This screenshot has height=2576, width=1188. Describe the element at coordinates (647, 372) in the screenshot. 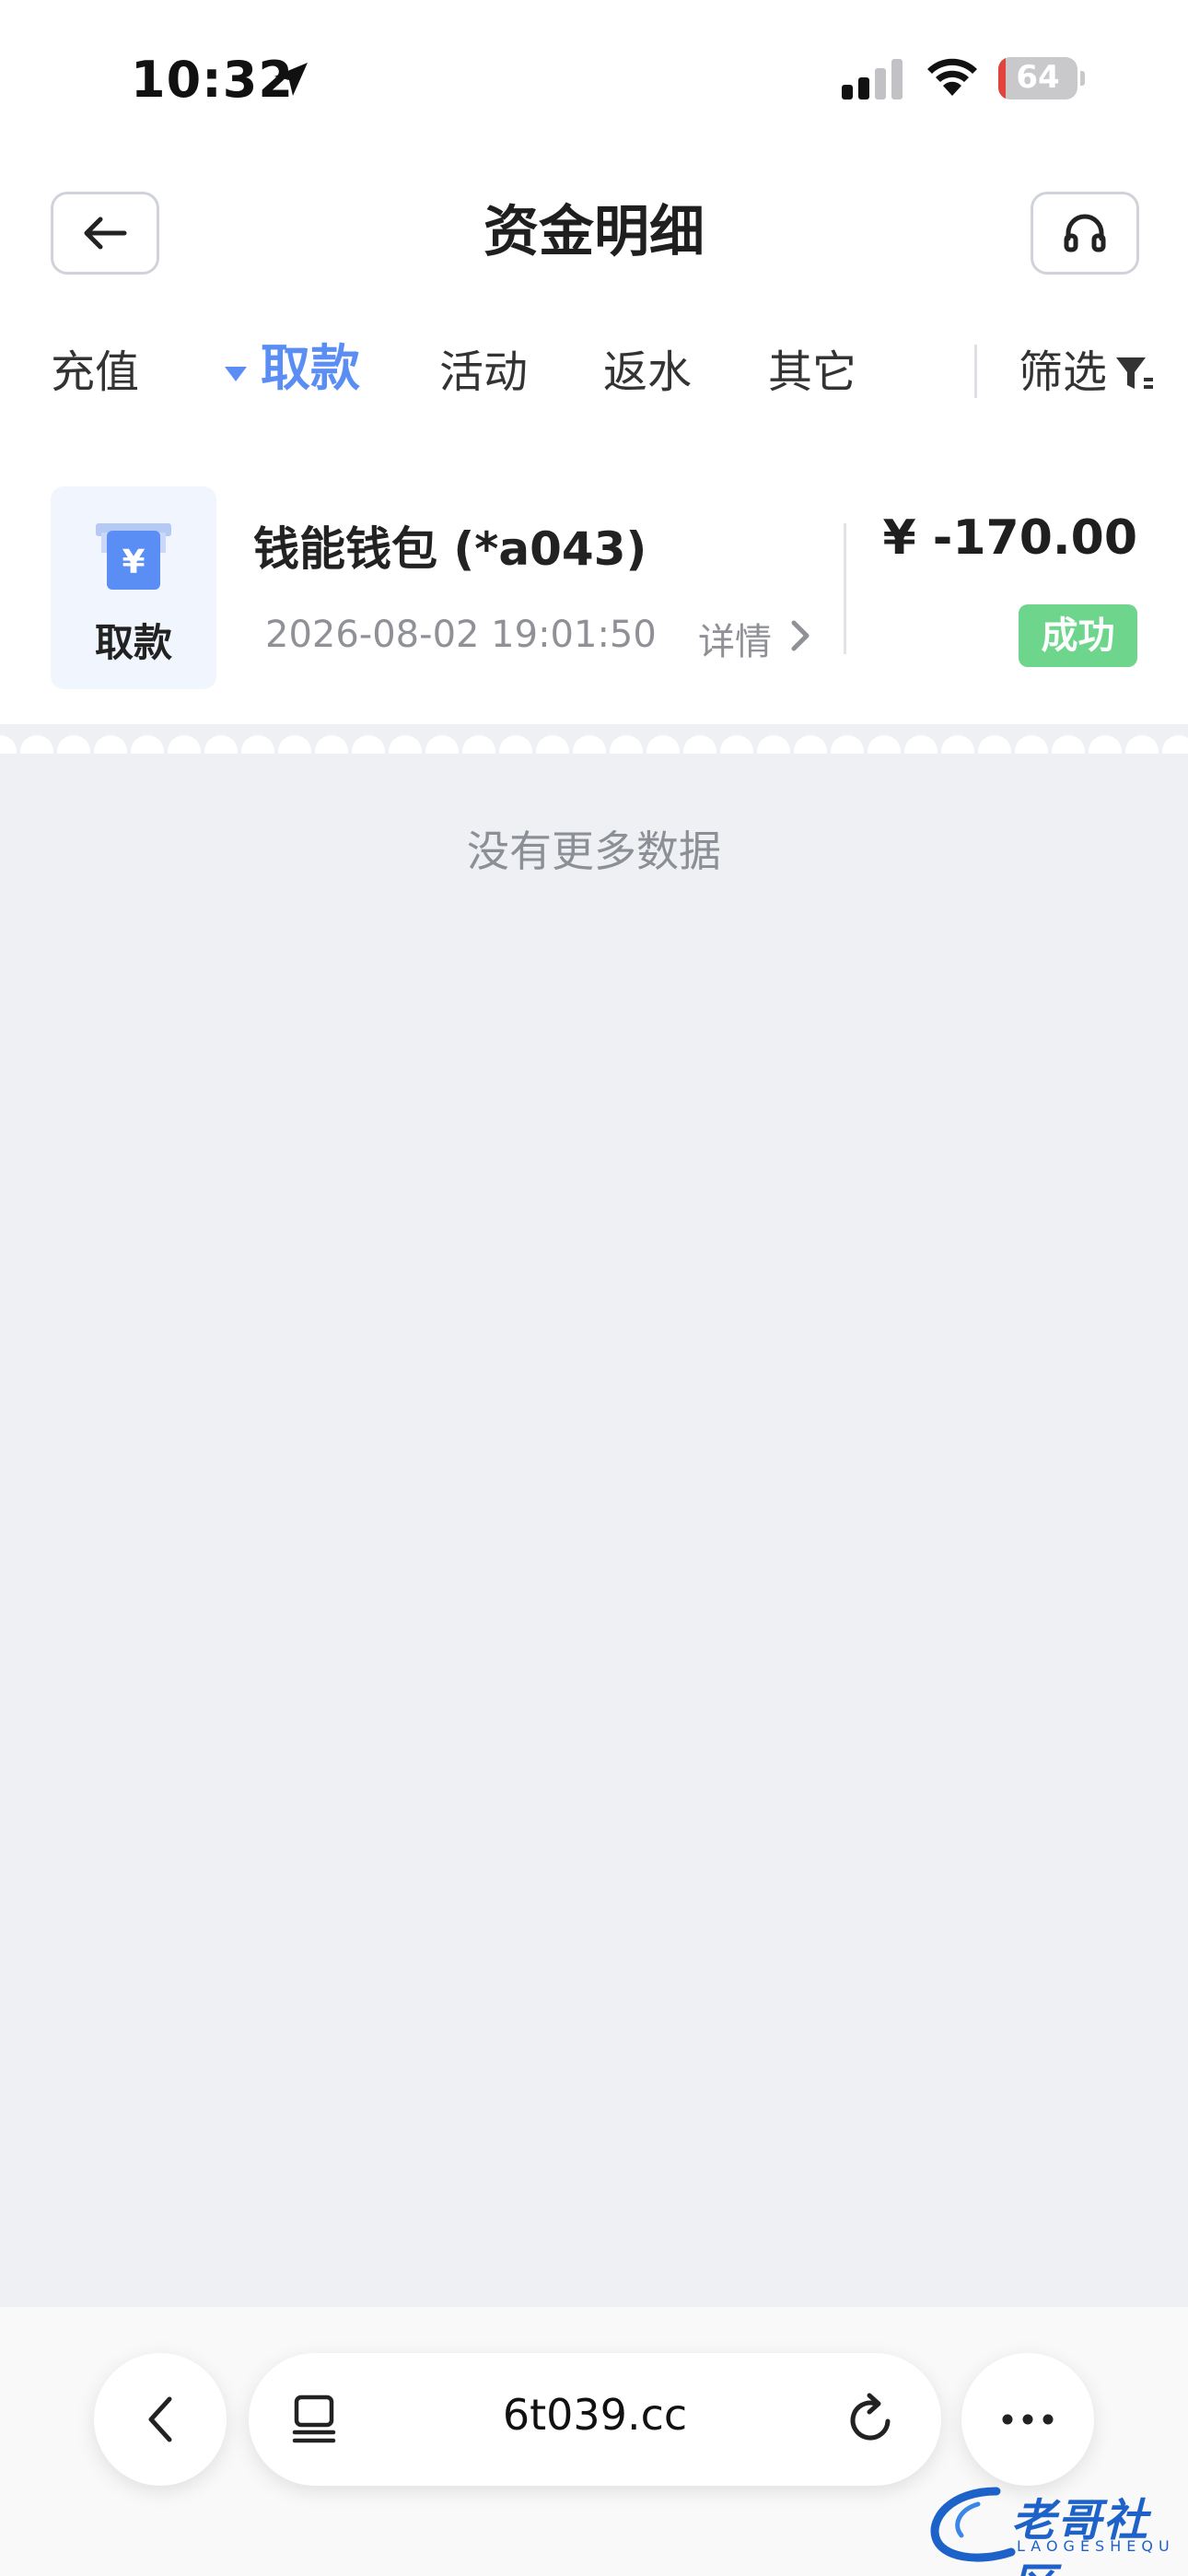

I see `tab-rebate: 返水` at that location.